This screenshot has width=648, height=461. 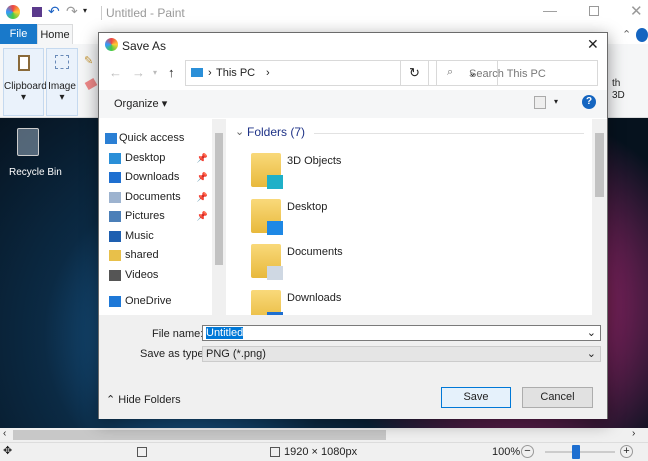 I want to click on nav-item-label: Documents, so click(x=153, y=196).